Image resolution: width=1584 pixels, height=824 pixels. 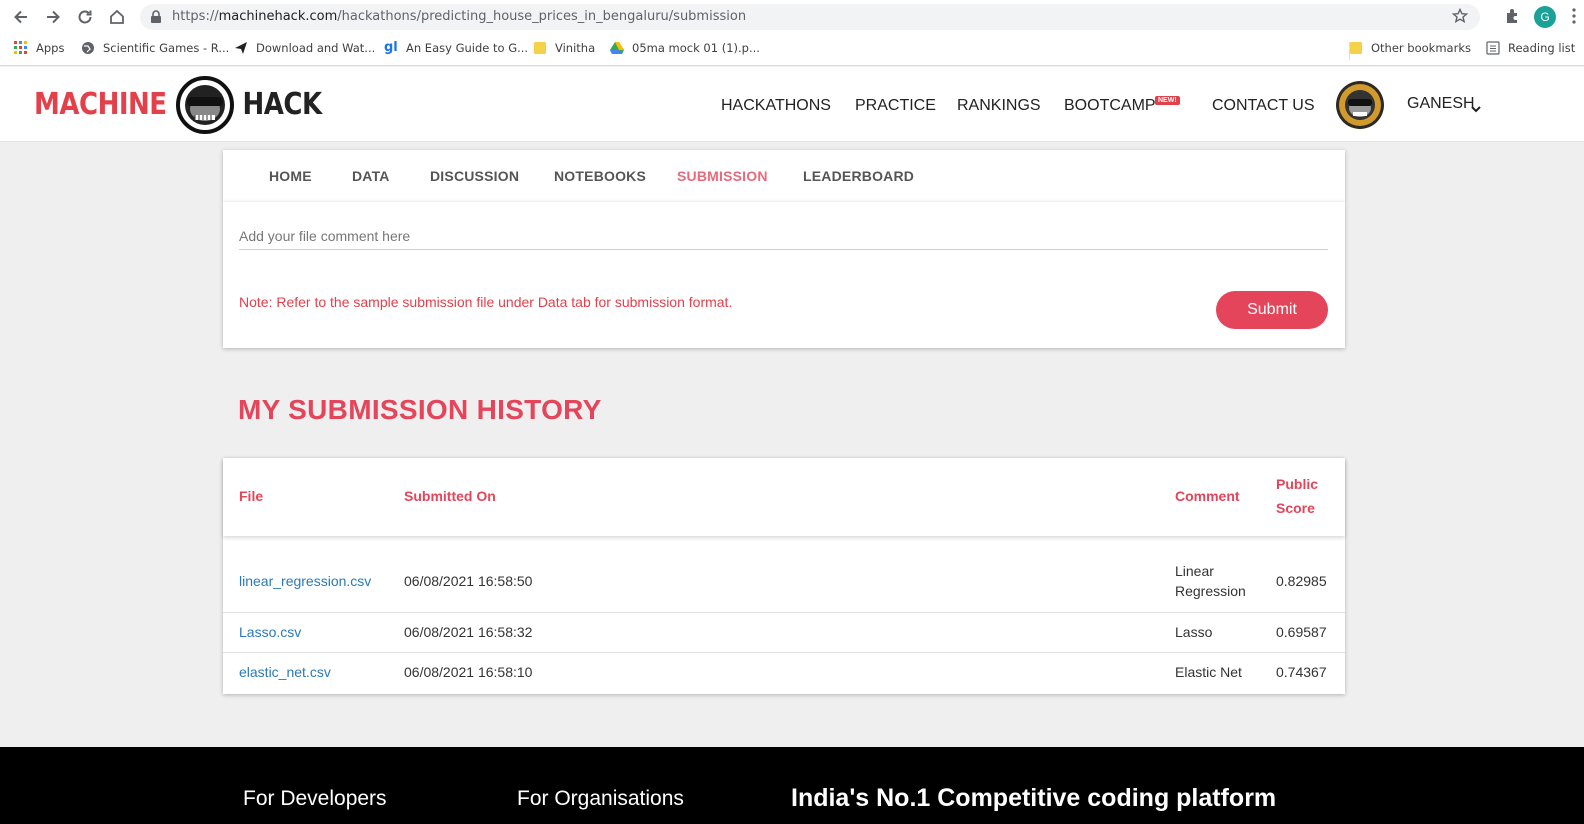 What do you see at coordinates (1360, 105) in the screenshot?
I see `user-avatar` at bounding box center [1360, 105].